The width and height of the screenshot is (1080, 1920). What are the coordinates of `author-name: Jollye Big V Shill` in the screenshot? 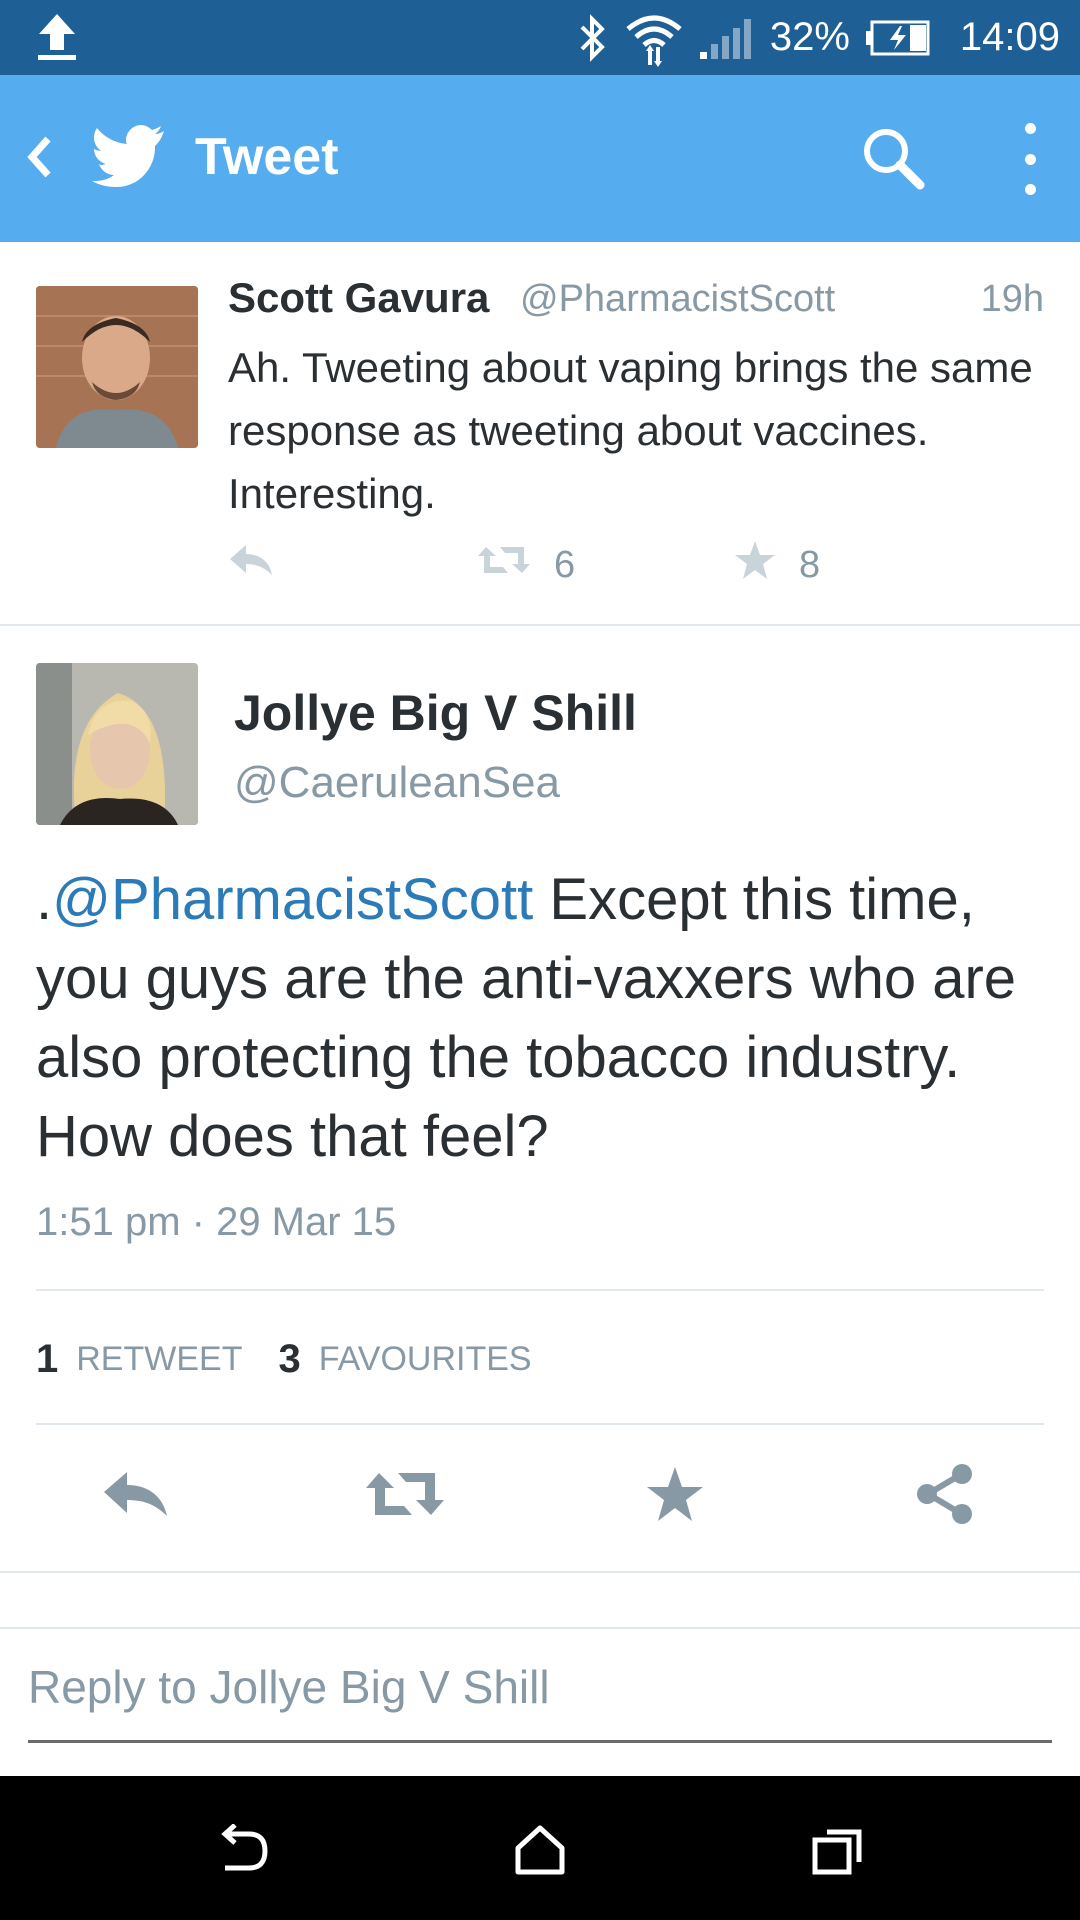 It's located at (435, 713).